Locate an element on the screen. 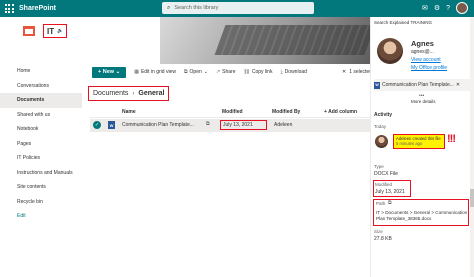 This screenshot has height=277, width=474. modified-by-value: Adeleen is located at coordinates (283, 125).